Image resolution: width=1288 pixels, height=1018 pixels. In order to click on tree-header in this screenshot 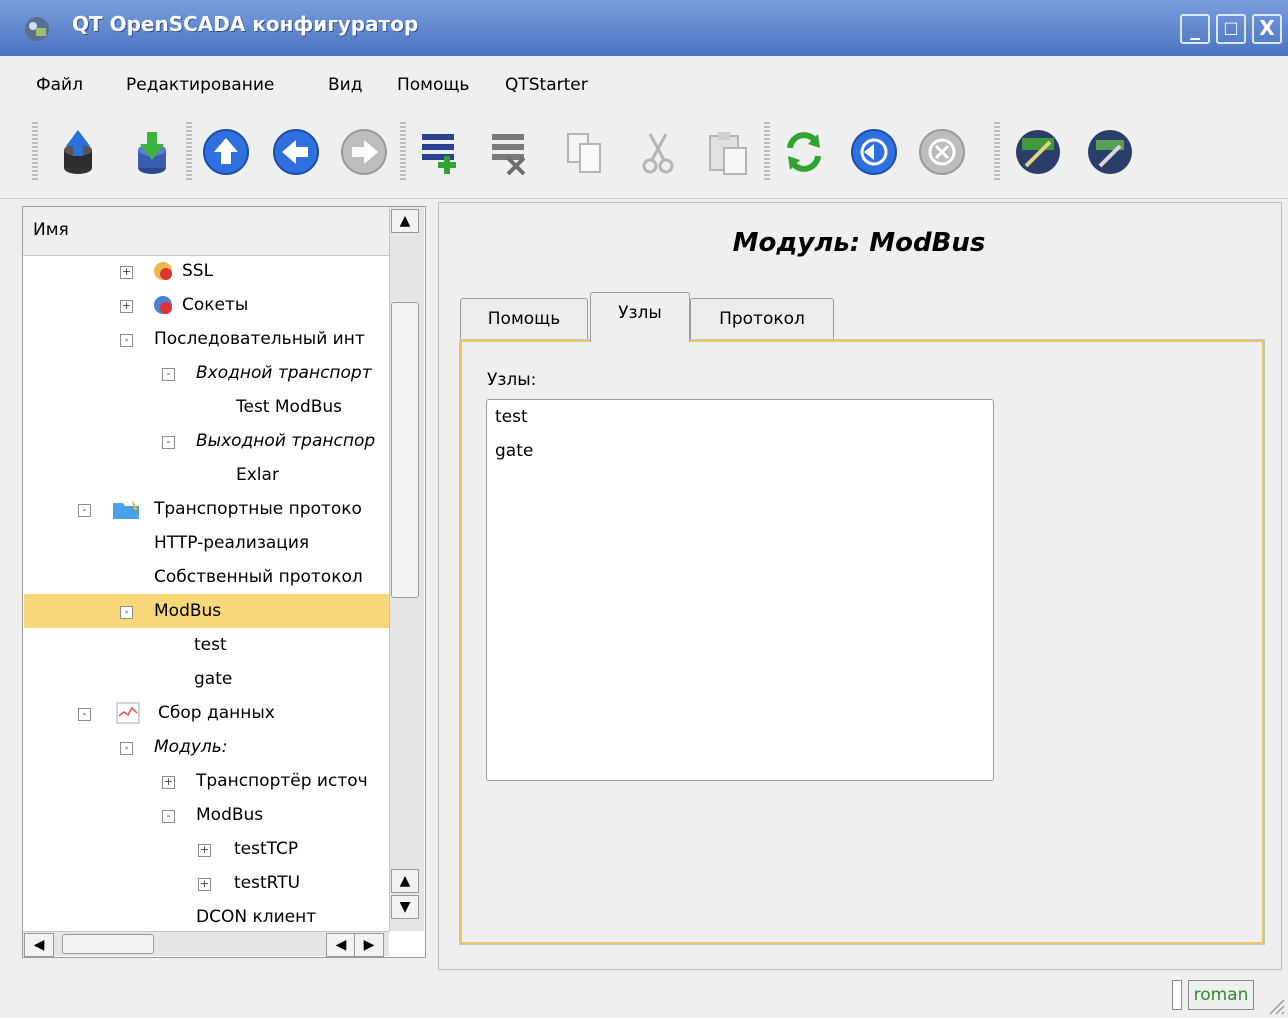, I will do `click(206, 231)`.